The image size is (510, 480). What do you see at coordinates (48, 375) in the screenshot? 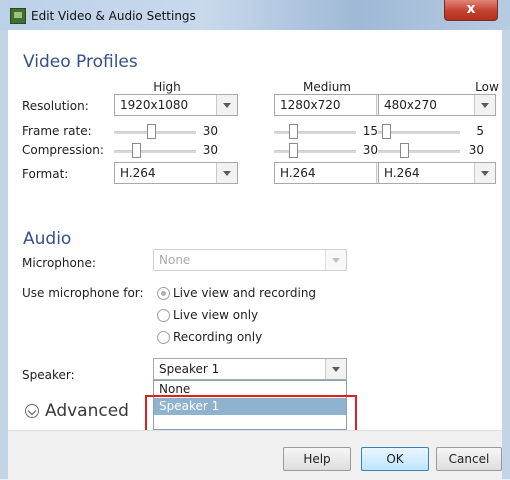
I see `speaker-label: Speaker:` at bounding box center [48, 375].